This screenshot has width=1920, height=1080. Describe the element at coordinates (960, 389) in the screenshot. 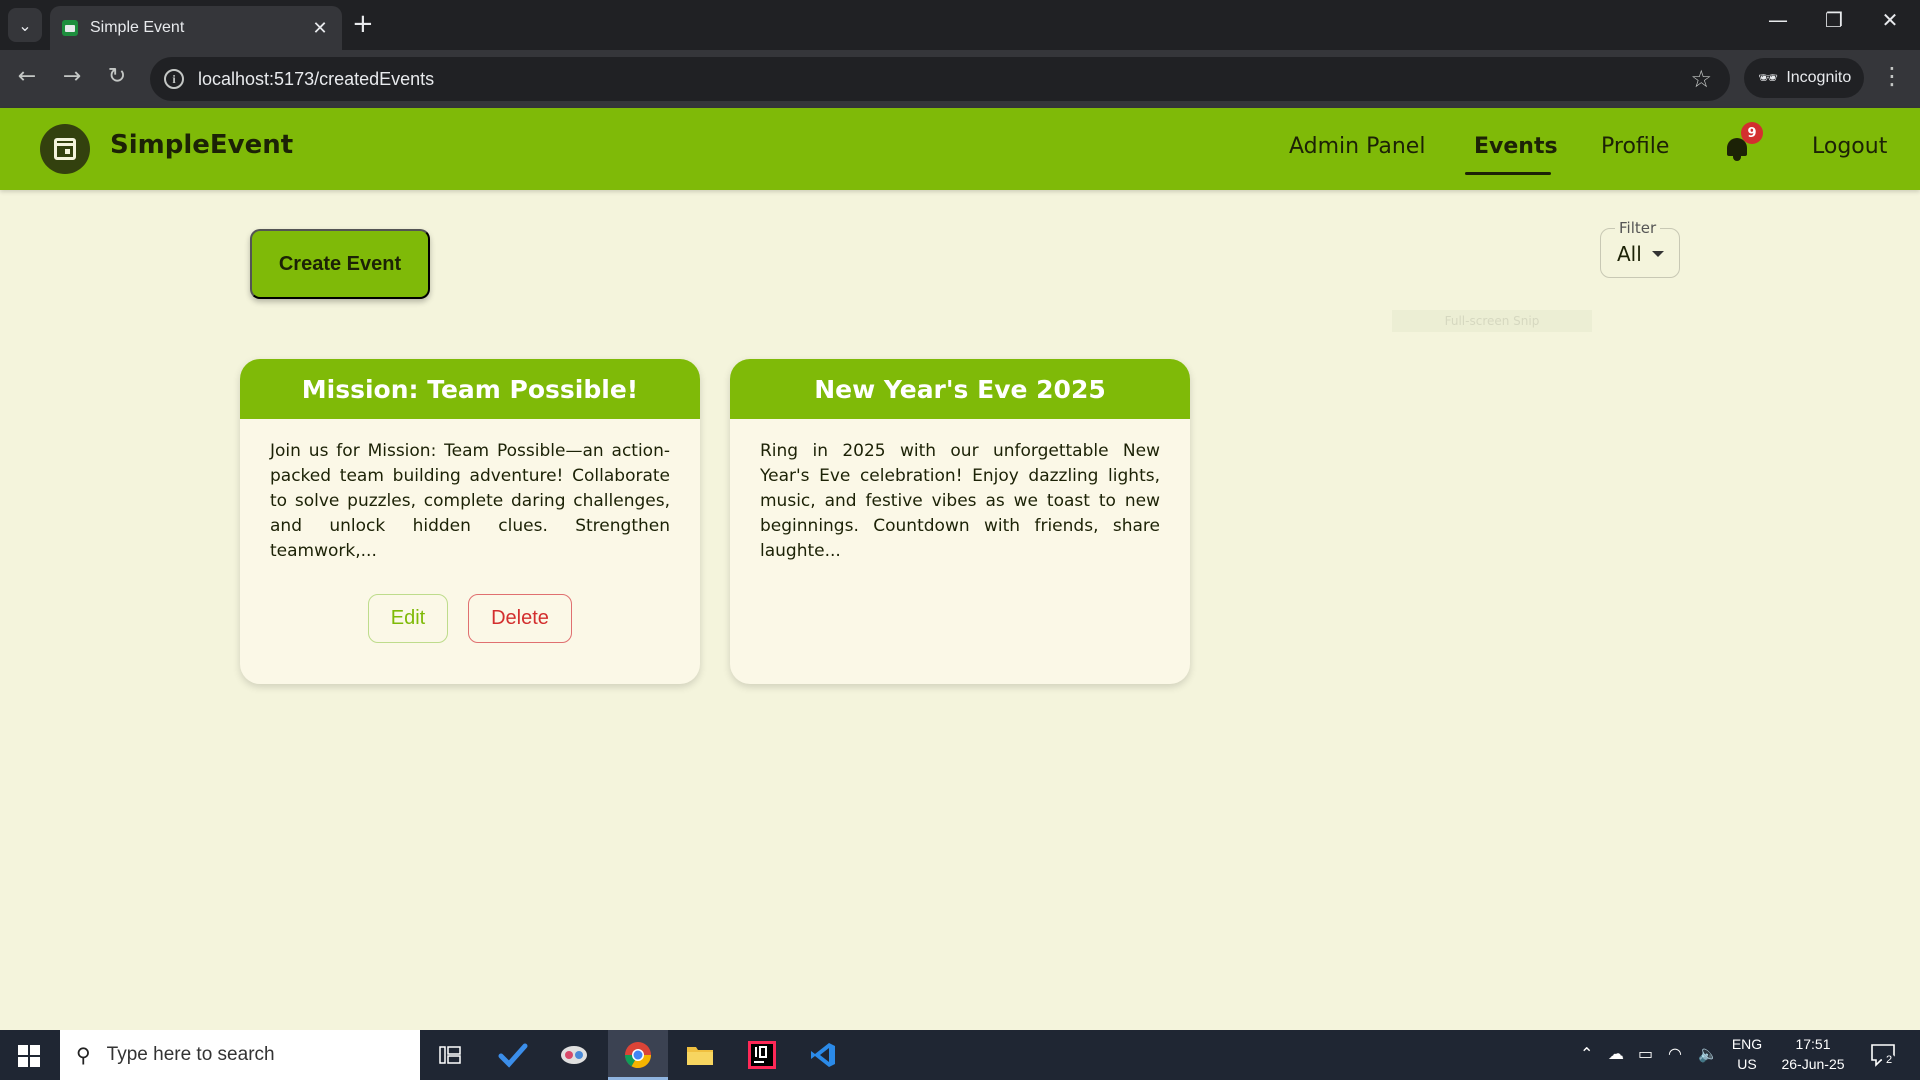

I see `event-card-title: New Year's Eve 2025` at that location.